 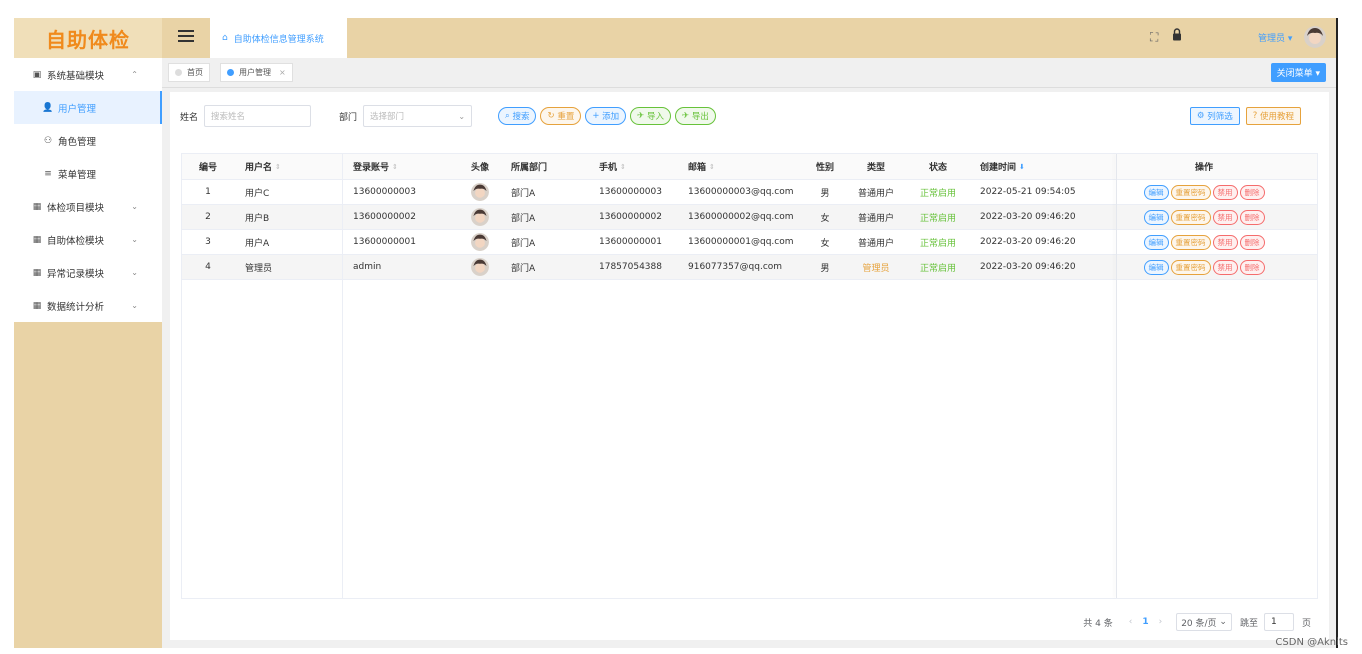 I want to click on hamburger-menu-icon, so click(x=186, y=37).